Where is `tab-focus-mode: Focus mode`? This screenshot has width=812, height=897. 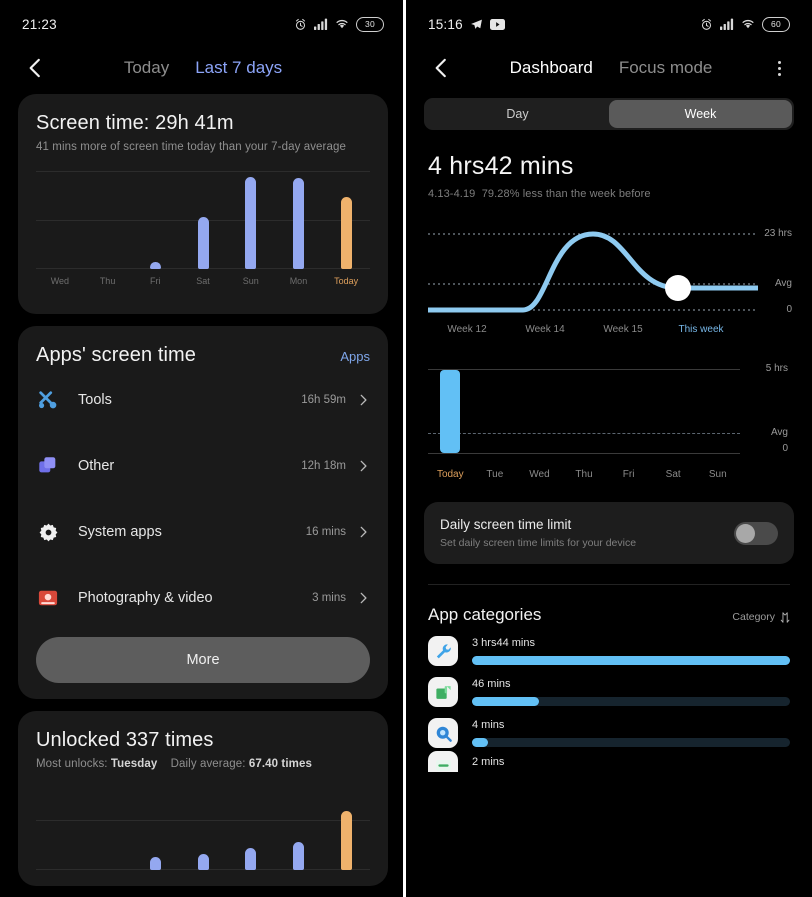
tab-focus-mode: Focus mode is located at coordinates (666, 68).